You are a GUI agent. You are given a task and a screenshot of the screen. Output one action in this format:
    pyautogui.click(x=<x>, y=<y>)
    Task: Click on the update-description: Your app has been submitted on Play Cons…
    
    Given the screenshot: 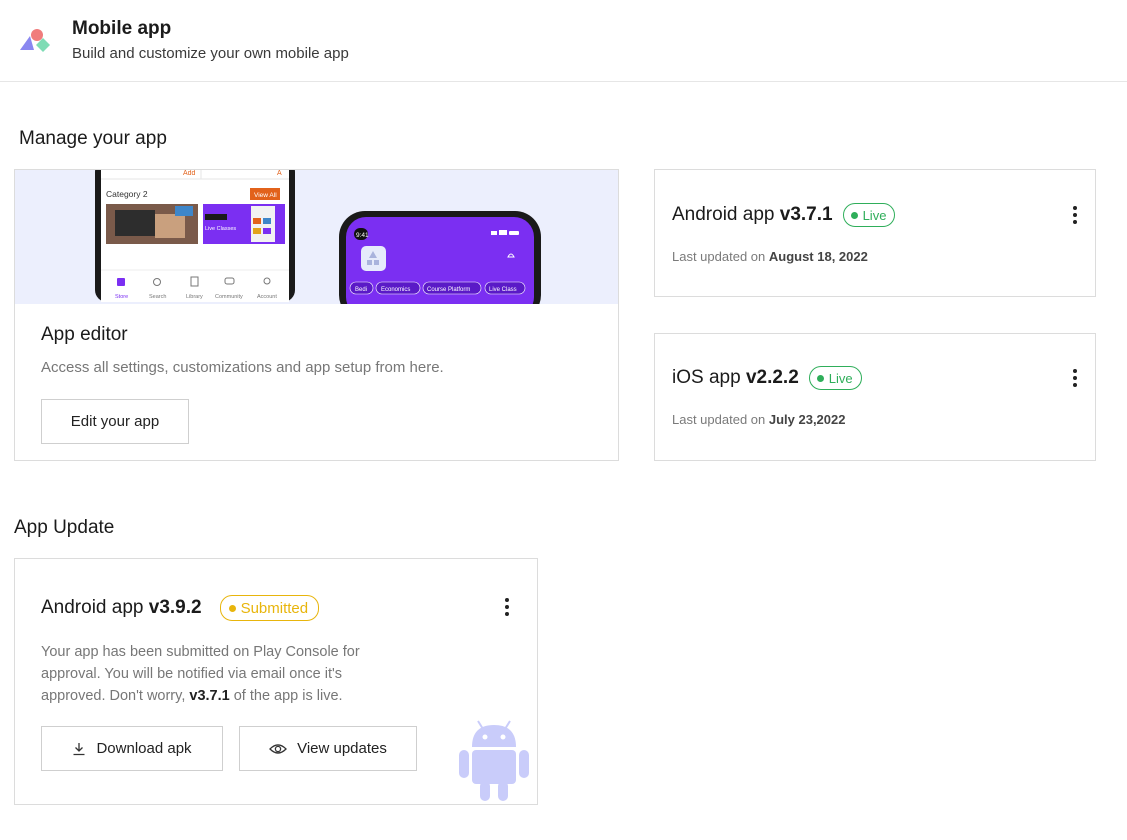 What is the action you would take?
    pyautogui.click(x=221, y=674)
    